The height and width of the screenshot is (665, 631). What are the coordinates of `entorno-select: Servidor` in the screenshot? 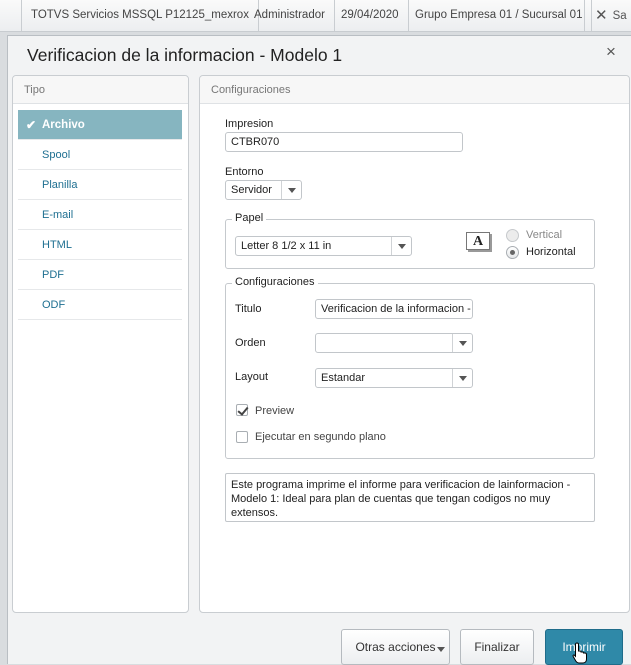 It's located at (263, 190).